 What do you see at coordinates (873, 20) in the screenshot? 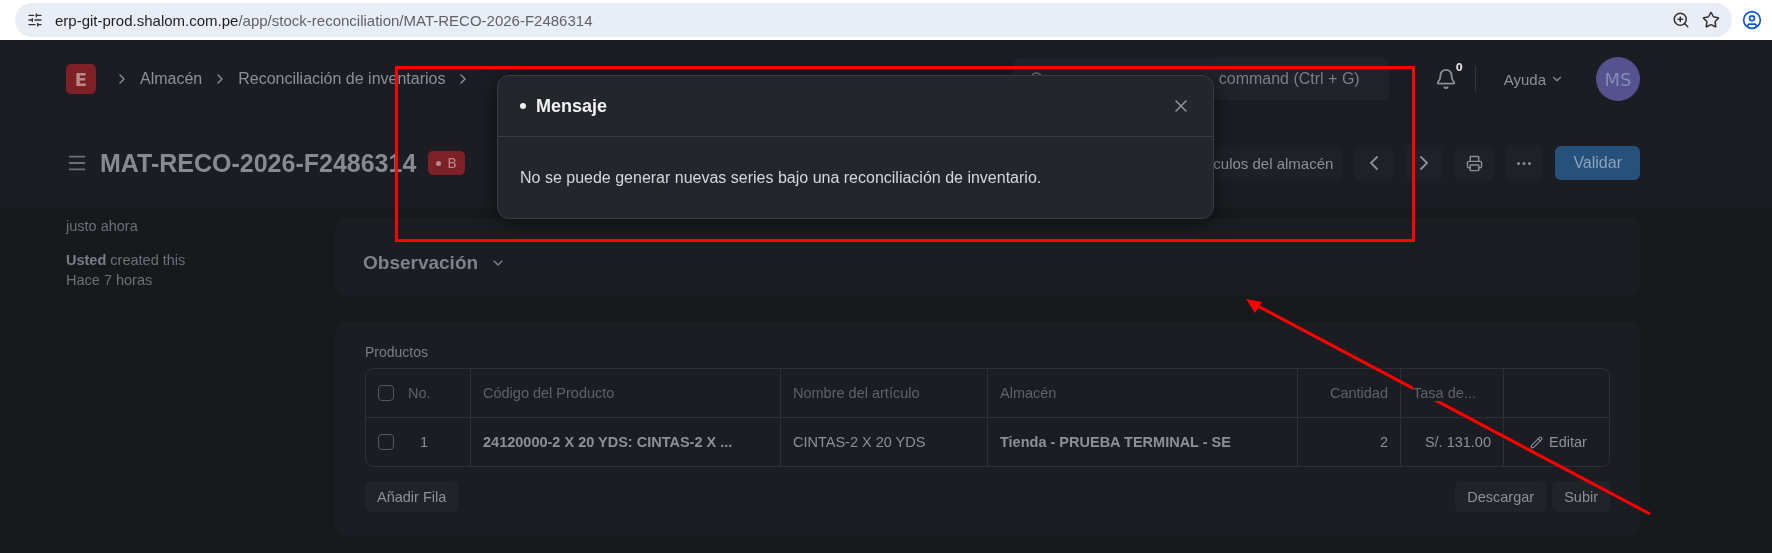
I see `address-bar: erp-git-prod.shalom.com.pe/app/stock-reconciliation/MAT-RECO-2026-F2486314` at bounding box center [873, 20].